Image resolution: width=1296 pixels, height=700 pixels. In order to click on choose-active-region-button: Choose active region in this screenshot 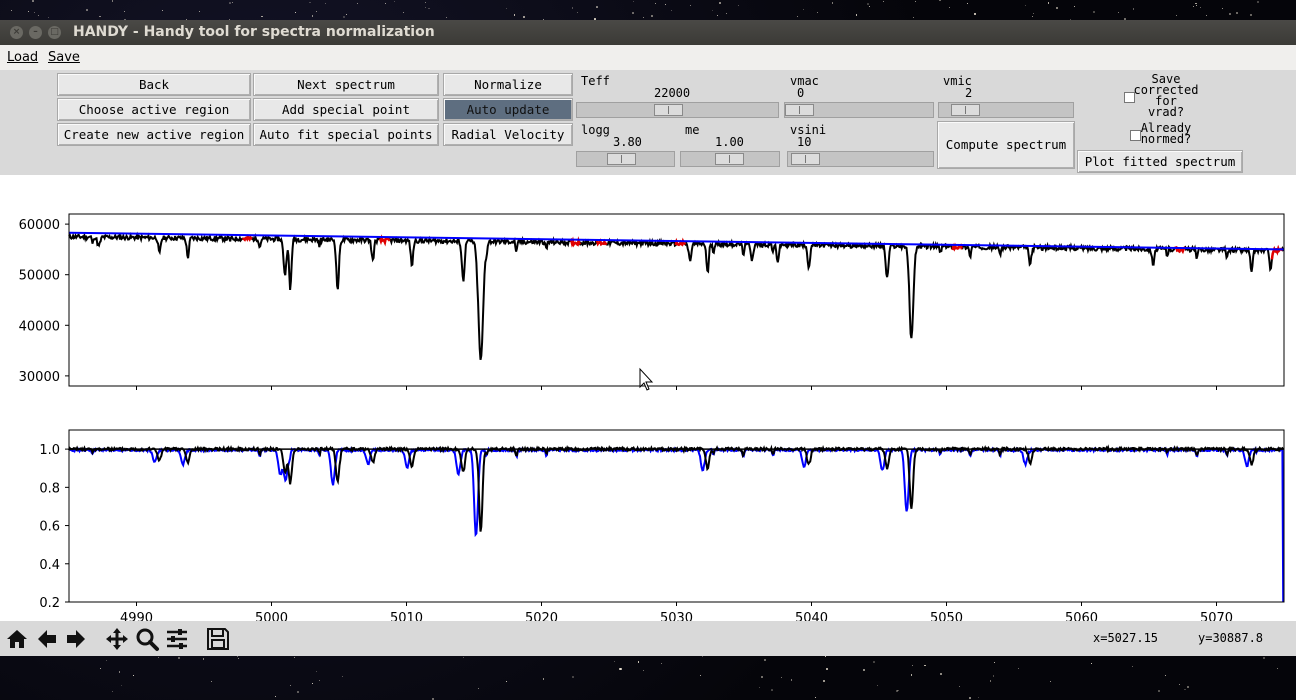, I will do `click(154, 109)`.